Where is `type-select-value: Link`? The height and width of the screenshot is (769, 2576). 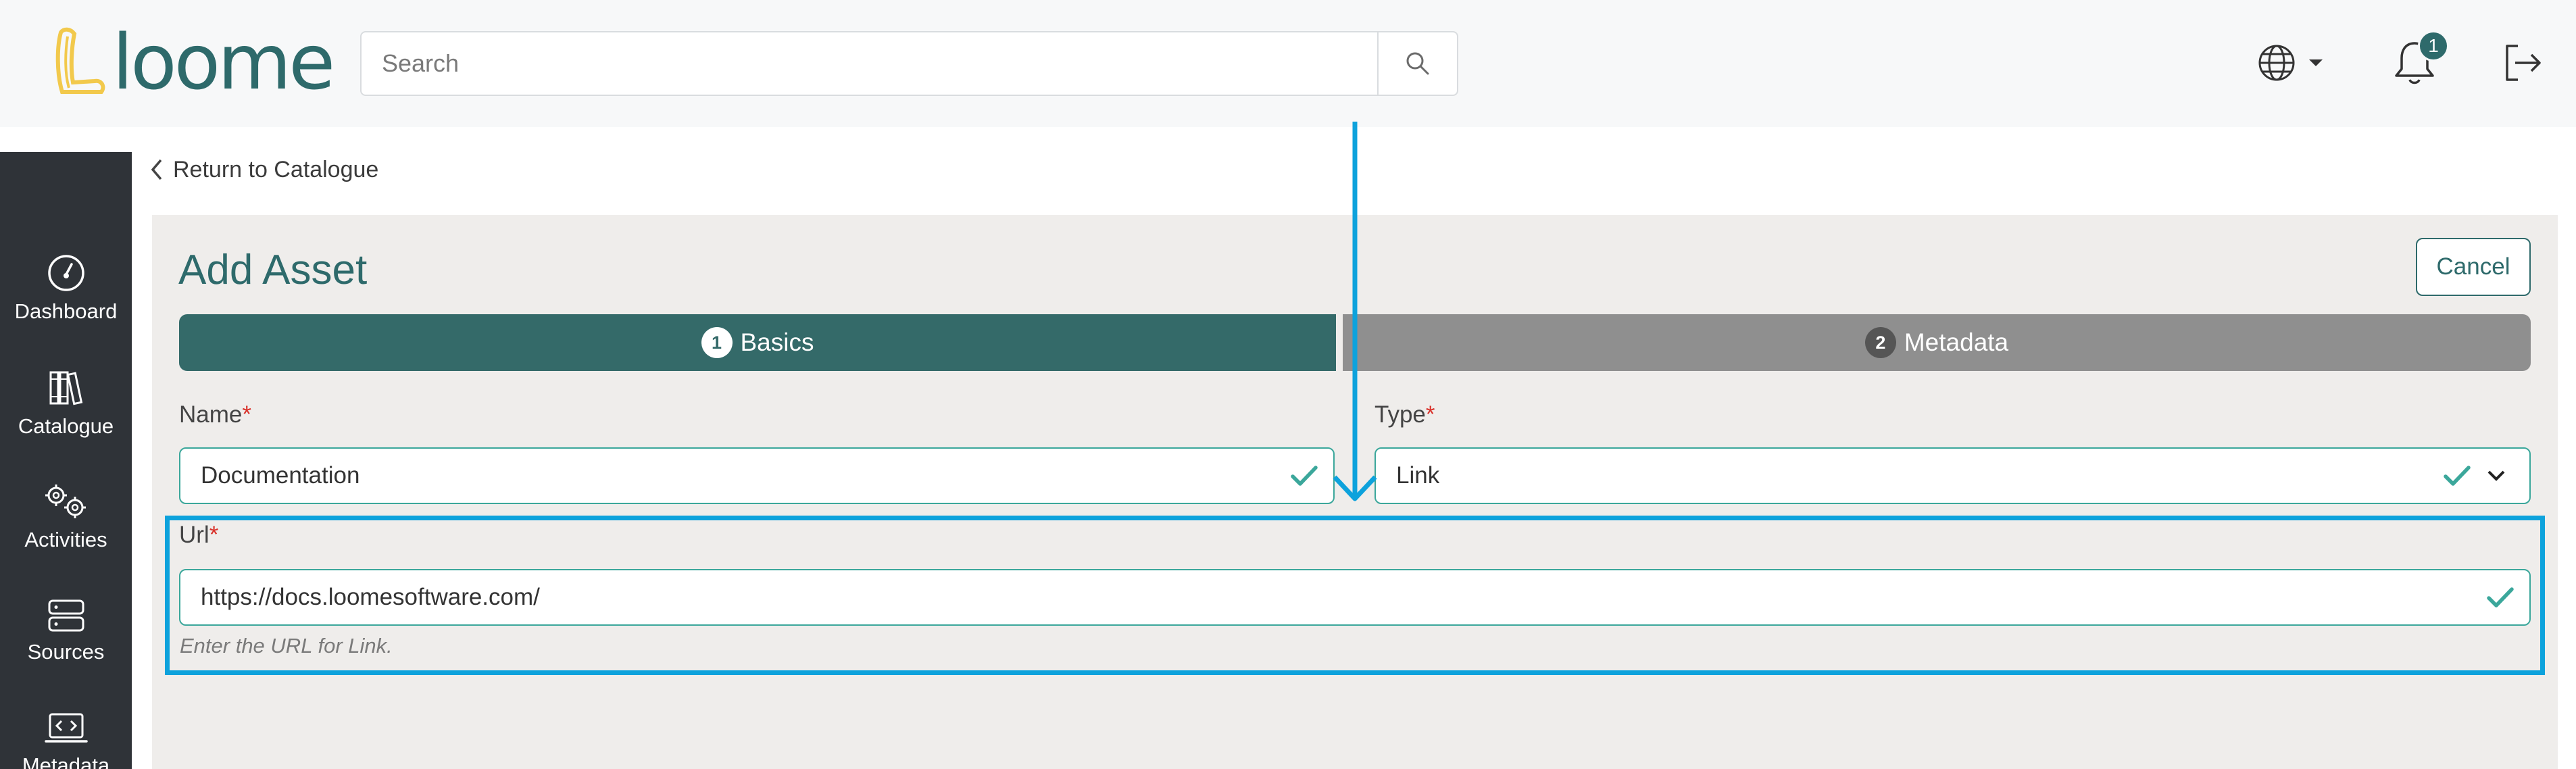 type-select-value: Link is located at coordinates (1418, 475).